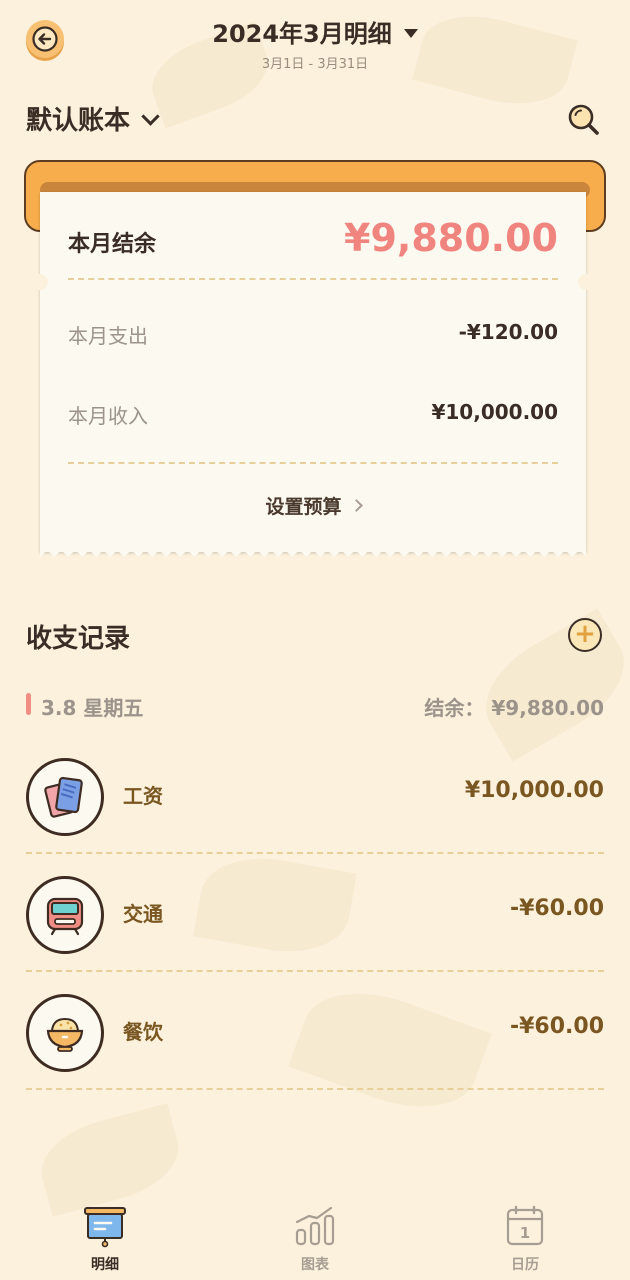 The width and height of the screenshot is (630, 1280). Describe the element at coordinates (112, 244) in the screenshot. I see `balance-label: 本月结余` at that location.